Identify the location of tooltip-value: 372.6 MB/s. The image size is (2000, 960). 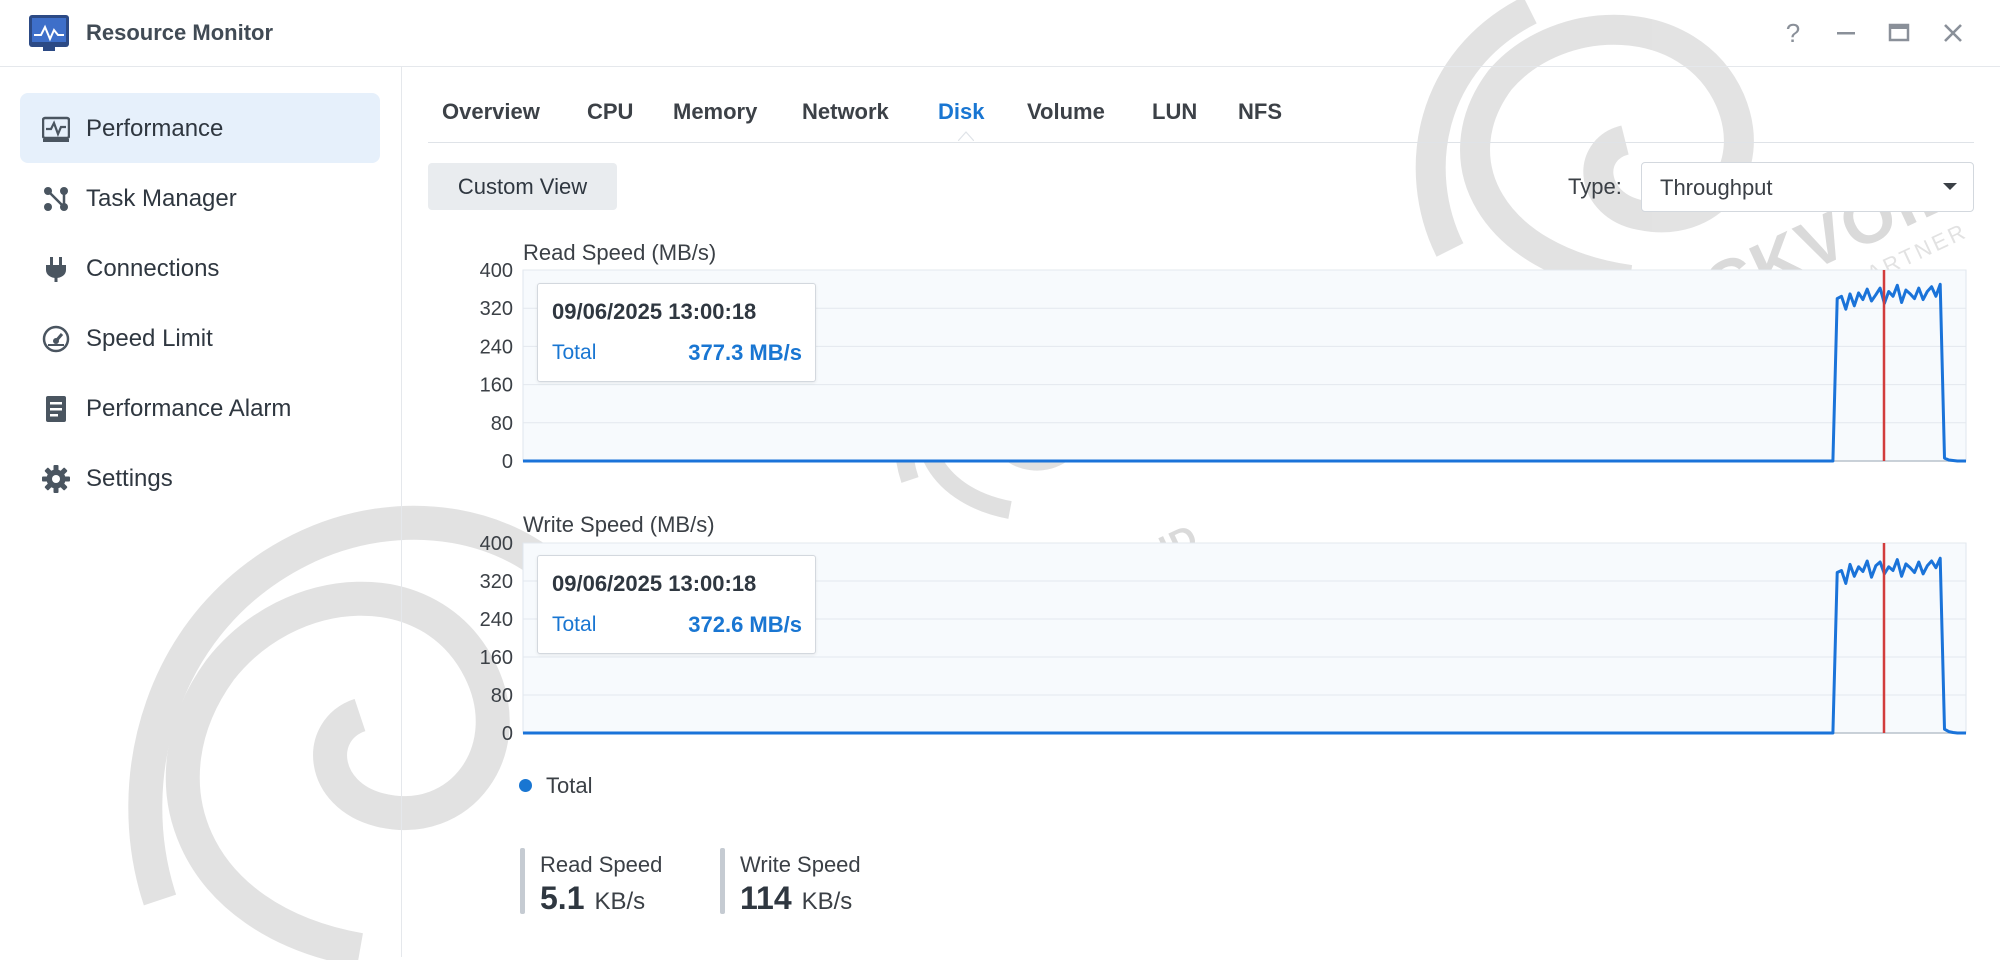
(745, 624).